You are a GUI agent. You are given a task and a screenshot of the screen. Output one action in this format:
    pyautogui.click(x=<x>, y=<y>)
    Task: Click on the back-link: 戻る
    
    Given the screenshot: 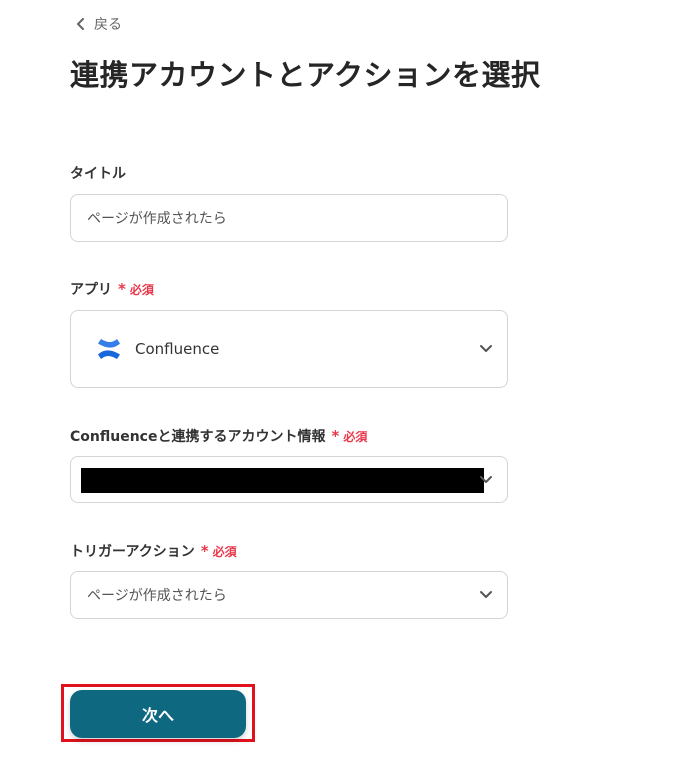 What is the action you would take?
    pyautogui.click(x=99, y=24)
    